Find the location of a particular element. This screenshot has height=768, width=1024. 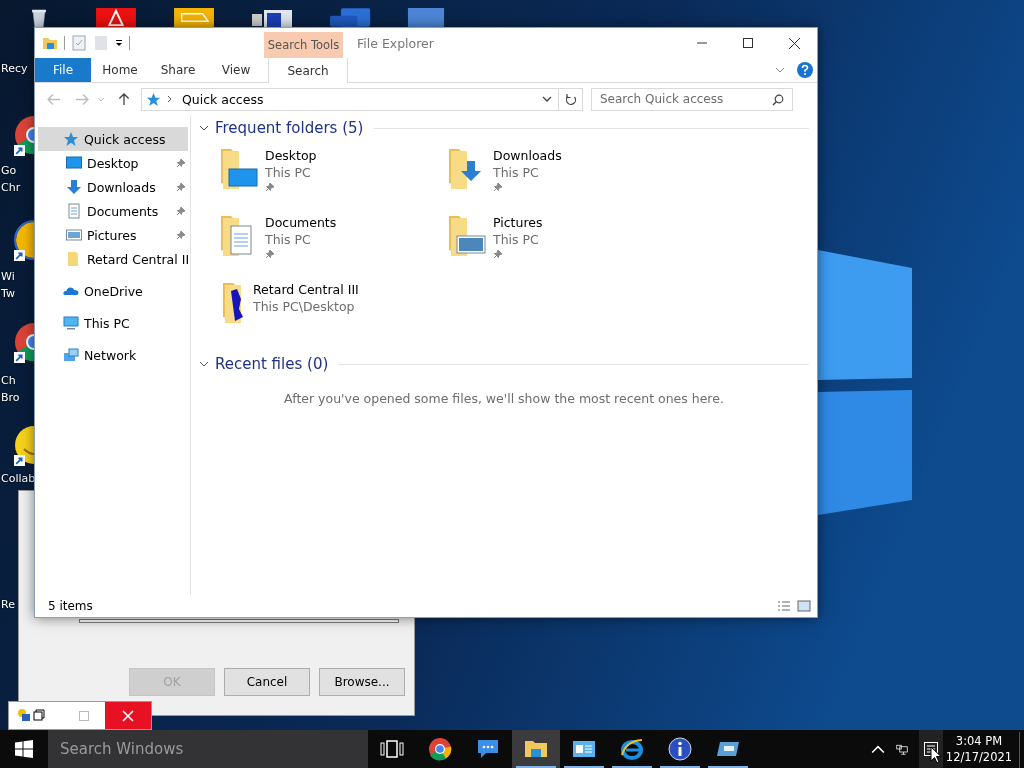

refresh-button is located at coordinates (571, 99).